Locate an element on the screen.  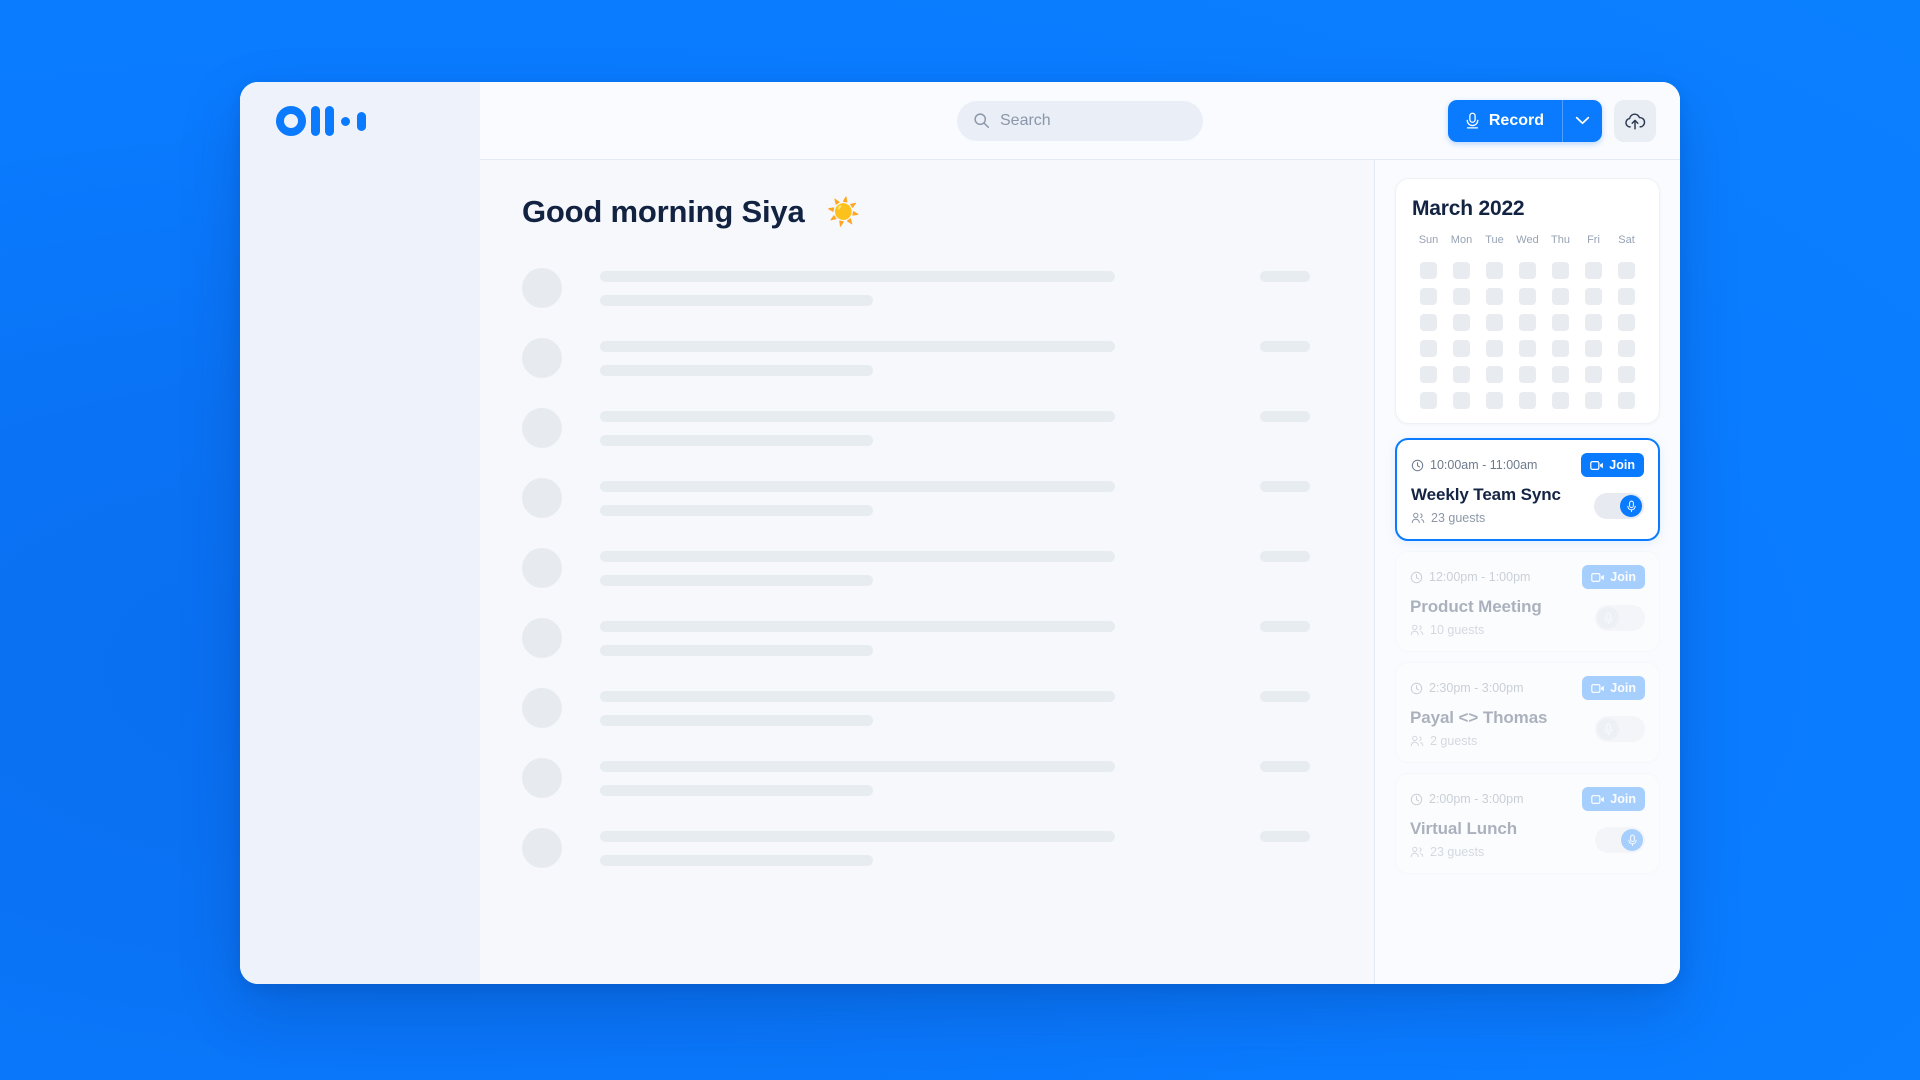
top-bar-main: Record is located at coordinates (1080, 121).